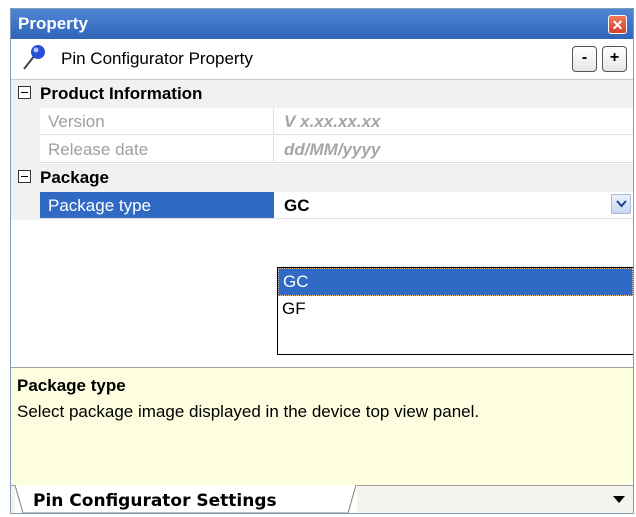  Describe the element at coordinates (34, 57) in the screenshot. I see `pin-icon` at that location.